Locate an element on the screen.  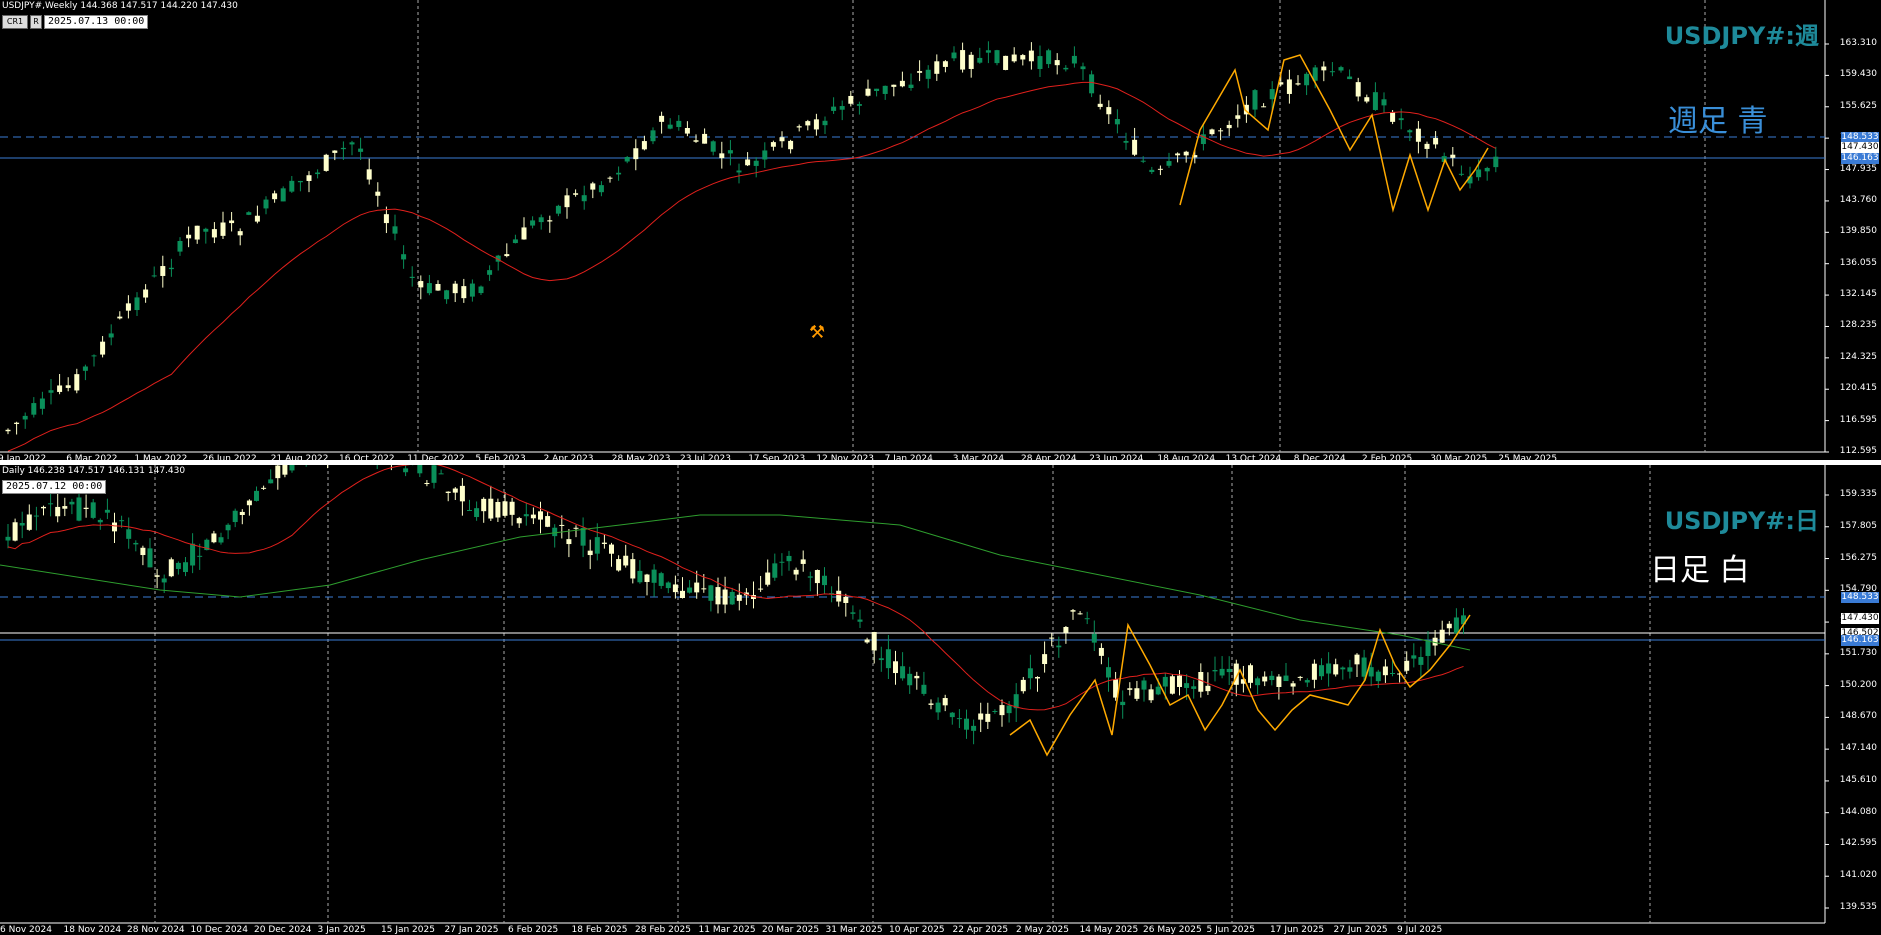
weekly-datetime-box: 2025.07.13 00:00 is located at coordinates (96, 22).